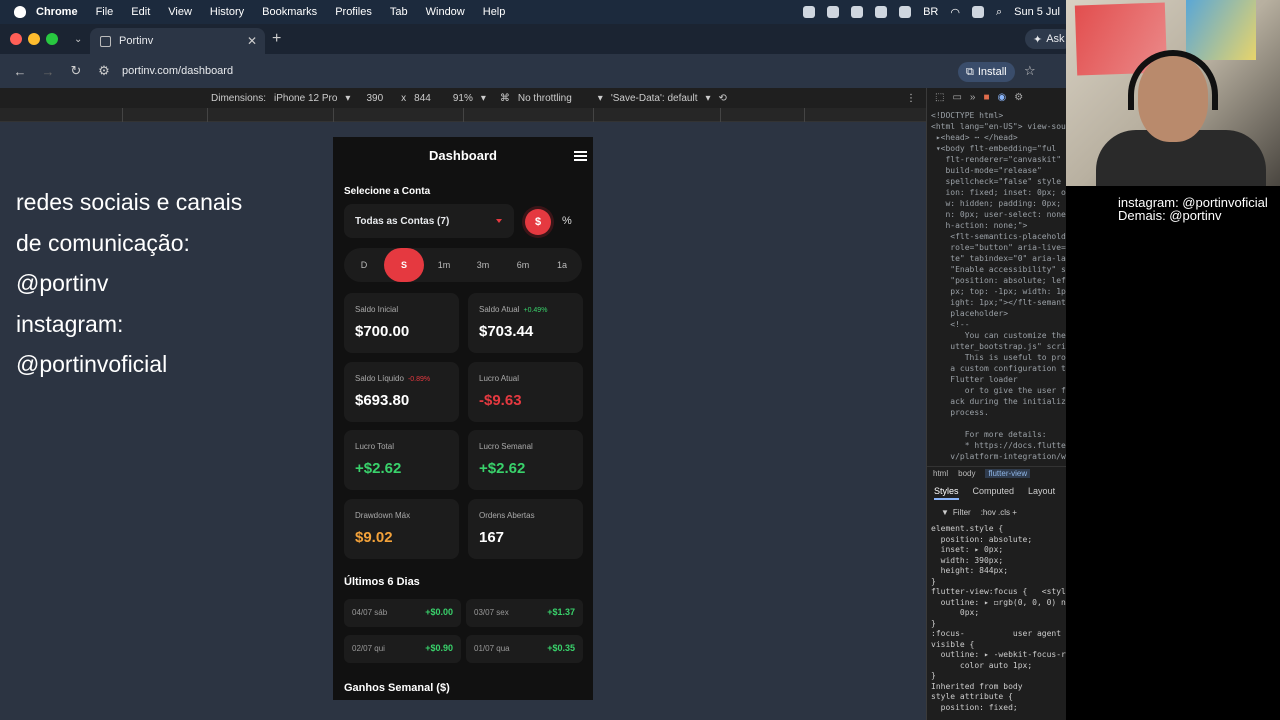  What do you see at coordinates (956, 97) in the screenshot?
I see `device-mode-icon: ▭` at bounding box center [956, 97].